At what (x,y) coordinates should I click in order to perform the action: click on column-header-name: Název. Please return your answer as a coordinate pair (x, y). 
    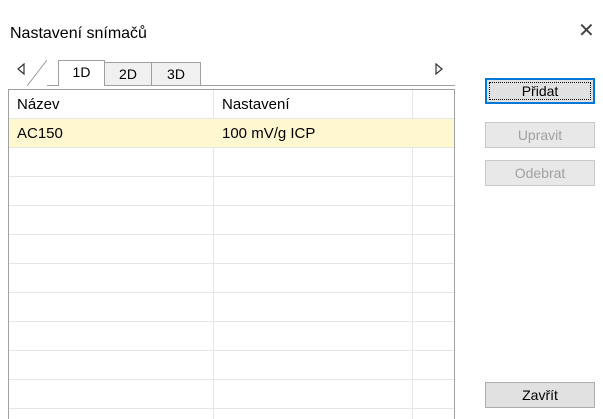
    Looking at the image, I should click on (111, 104).